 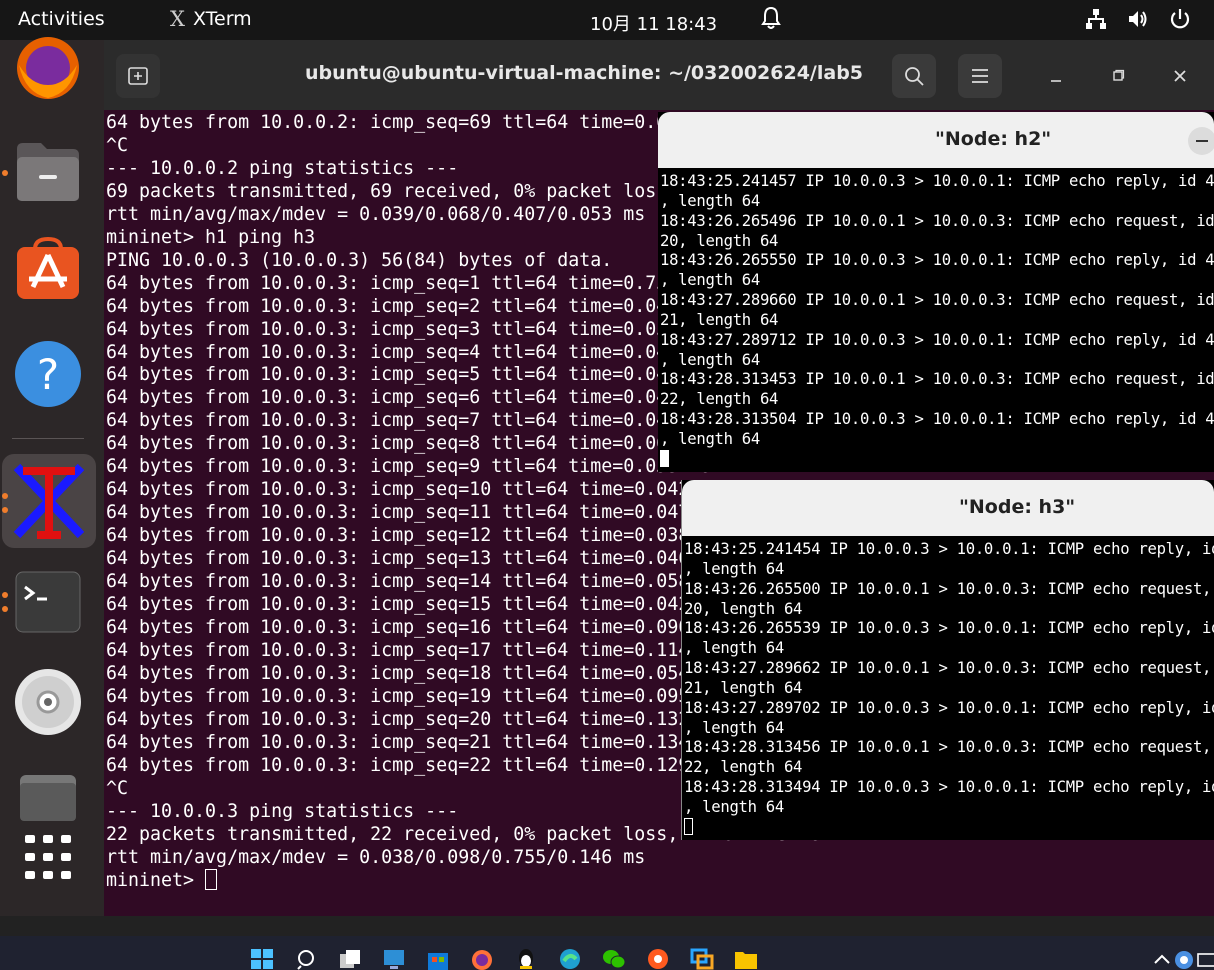 I want to click on system-tray, so click(x=1138, y=19).